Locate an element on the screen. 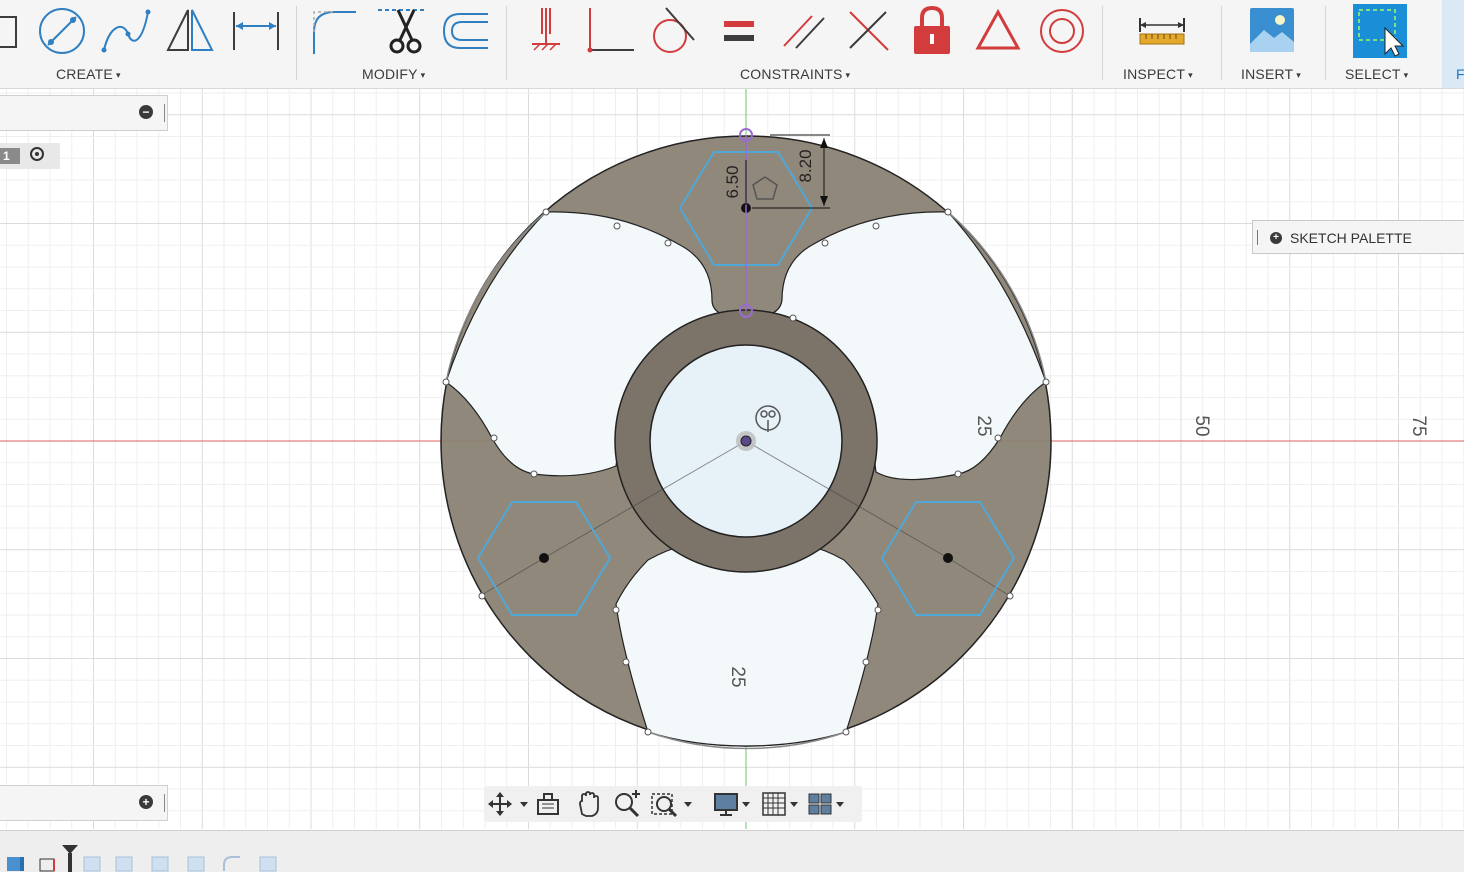  mirror-icon is located at coordinates (190, 31).